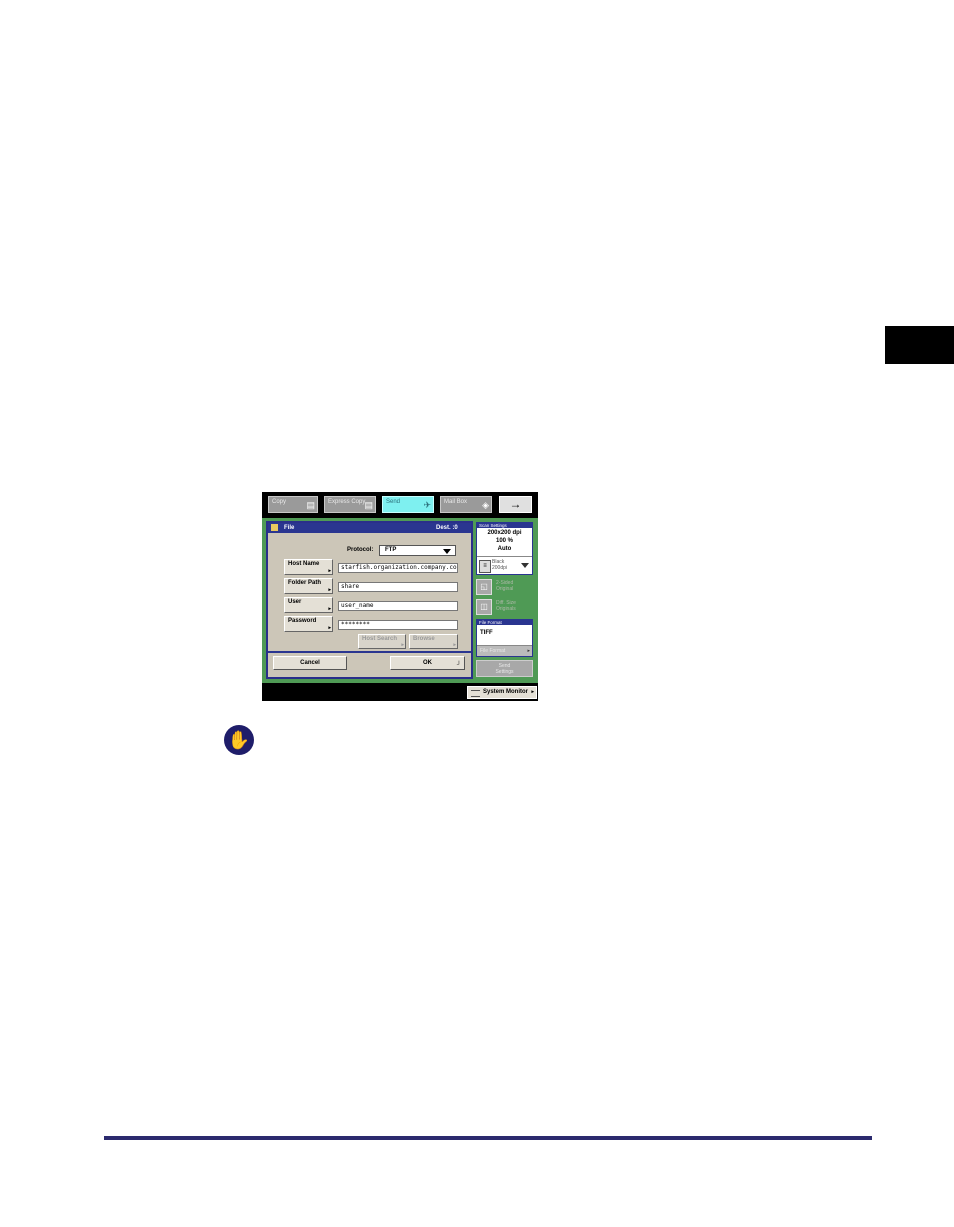 The width and height of the screenshot is (954, 1227). What do you see at coordinates (398, 568) in the screenshot?
I see `host-name-field: starfish.organization.company.co` at bounding box center [398, 568].